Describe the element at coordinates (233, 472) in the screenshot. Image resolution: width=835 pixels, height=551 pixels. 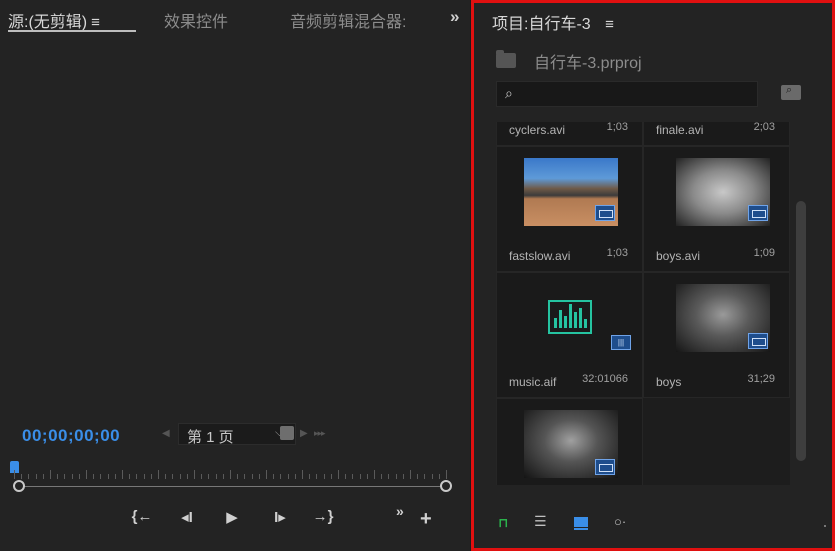
I see `time-ruler` at that location.